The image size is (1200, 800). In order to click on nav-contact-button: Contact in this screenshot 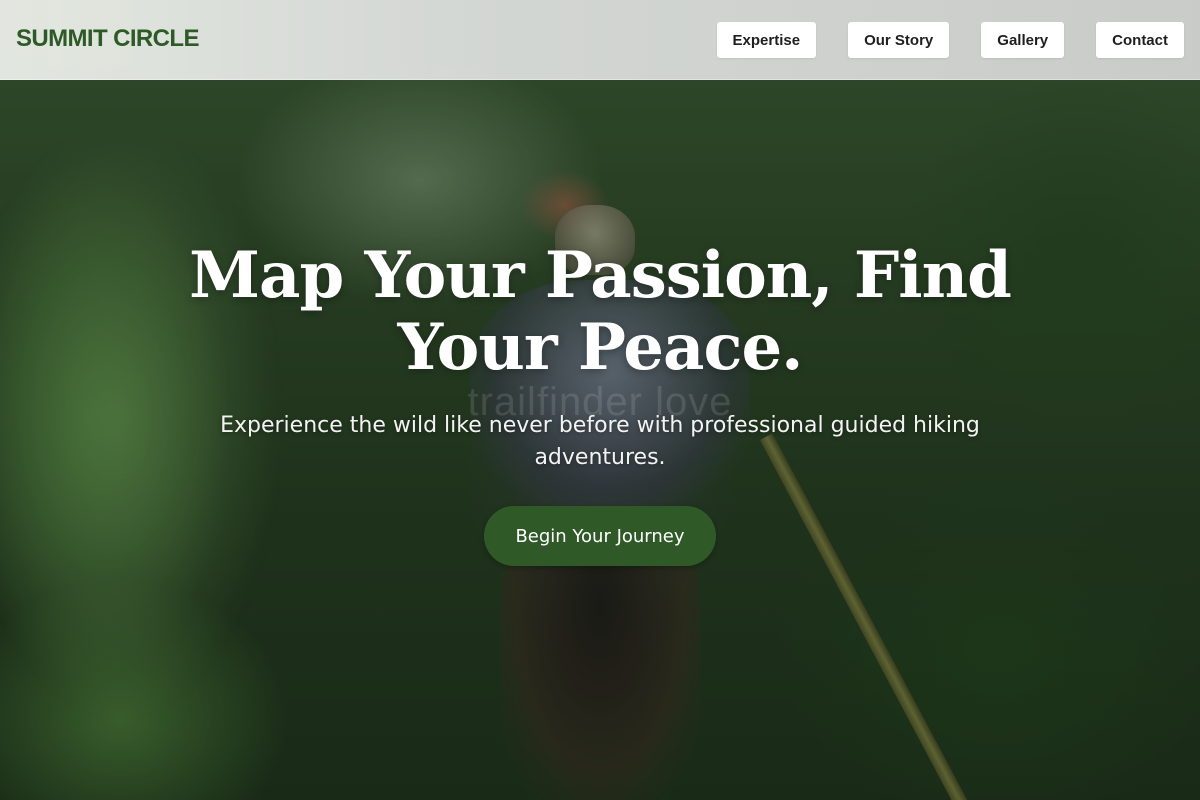, I will do `click(1140, 40)`.